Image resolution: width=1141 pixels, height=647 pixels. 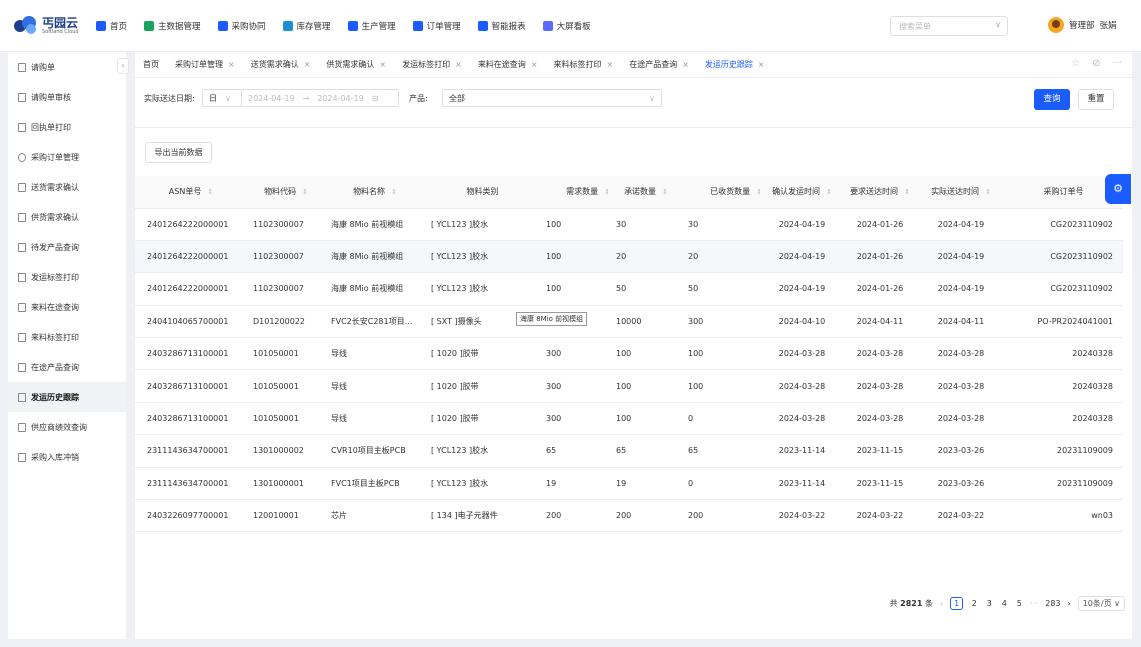 What do you see at coordinates (957, 603) in the screenshot?
I see `page-button: 1` at bounding box center [957, 603].